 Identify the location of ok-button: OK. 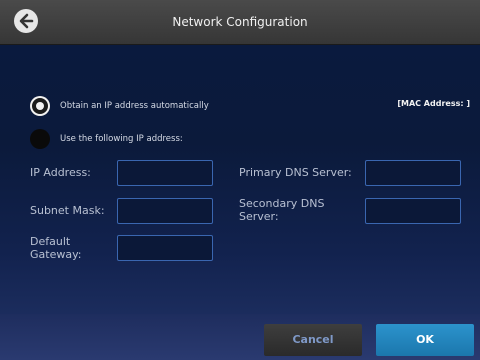
(425, 340).